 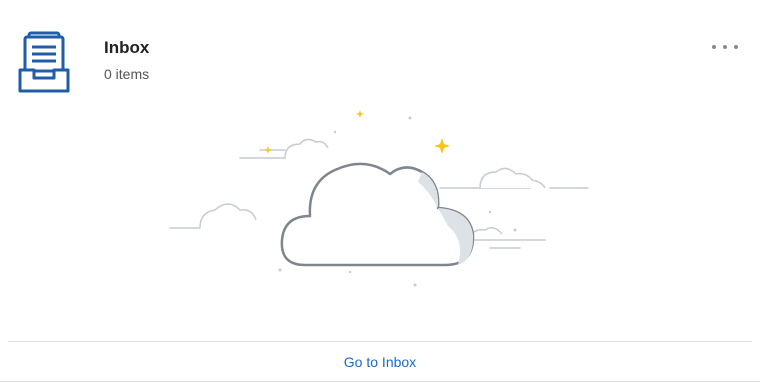 I want to click on more-options-button, so click(x=725, y=47).